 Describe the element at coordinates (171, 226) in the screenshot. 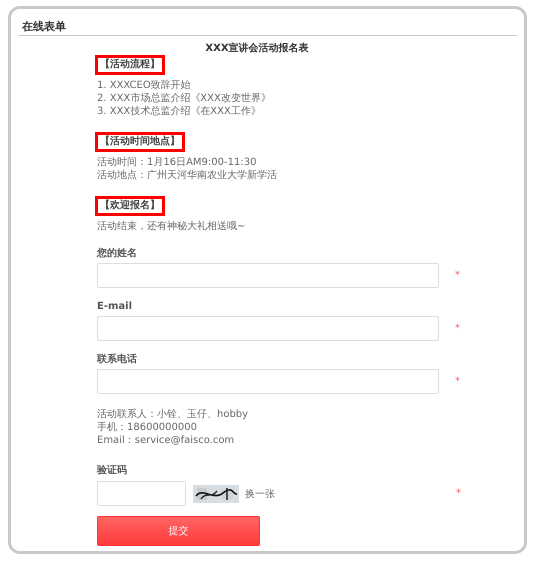

I see `info-text: 活动结束，还有神秘大礼相送哦~` at that location.